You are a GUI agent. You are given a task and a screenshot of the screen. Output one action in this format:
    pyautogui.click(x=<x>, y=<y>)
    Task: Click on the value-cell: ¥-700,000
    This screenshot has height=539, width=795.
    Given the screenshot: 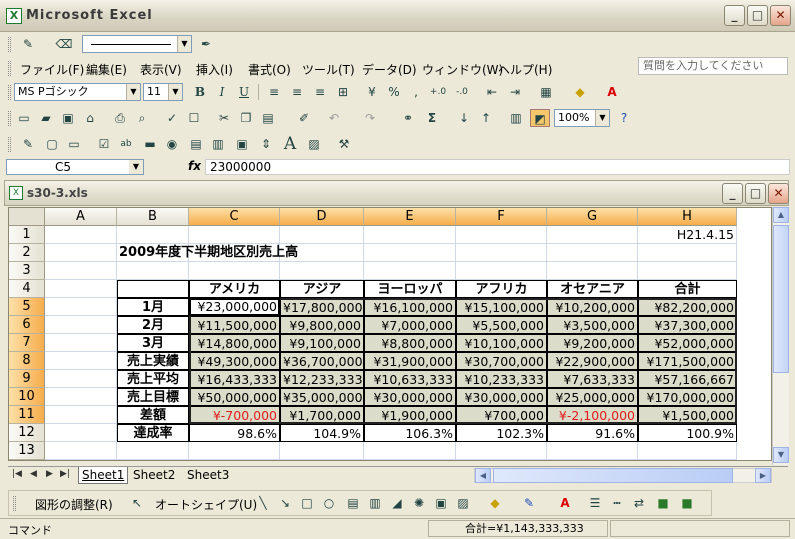 What is the action you would take?
    pyautogui.click(x=234, y=415)
    